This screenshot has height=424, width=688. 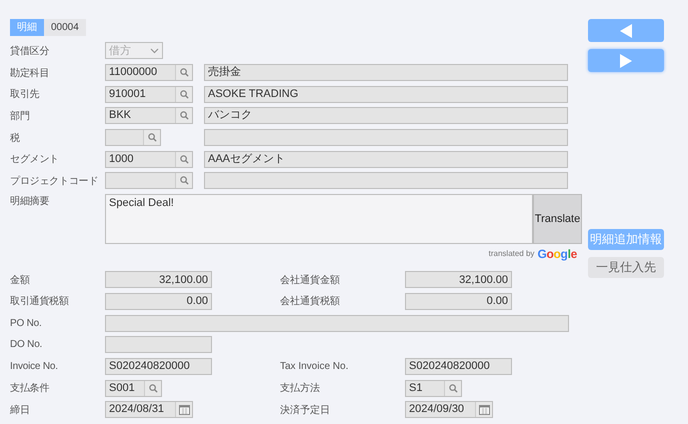 I want to click on field-label: Tax Invoice No., so click(x=315, y=366).